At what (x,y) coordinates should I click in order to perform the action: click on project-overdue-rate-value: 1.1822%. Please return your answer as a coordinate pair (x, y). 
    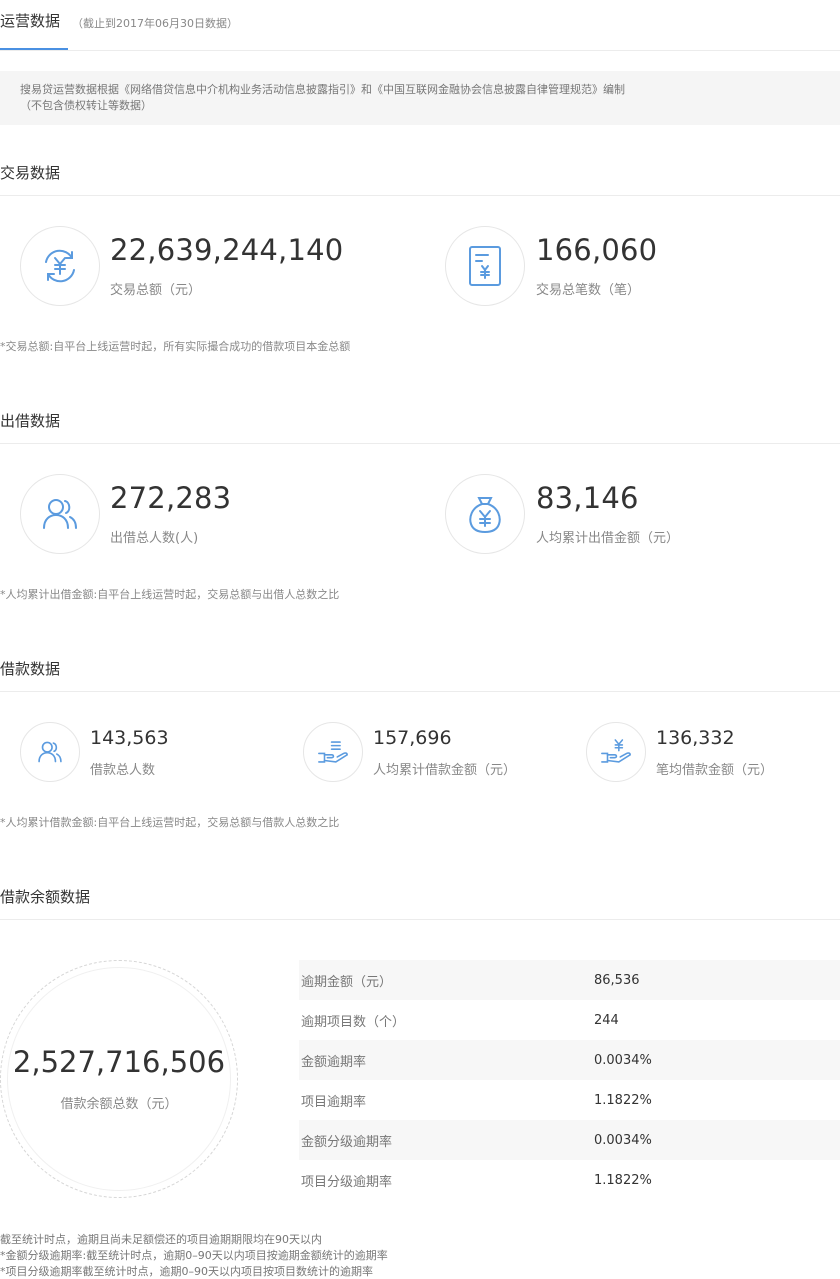
    Looking at the image, I should click on (623, 1100).